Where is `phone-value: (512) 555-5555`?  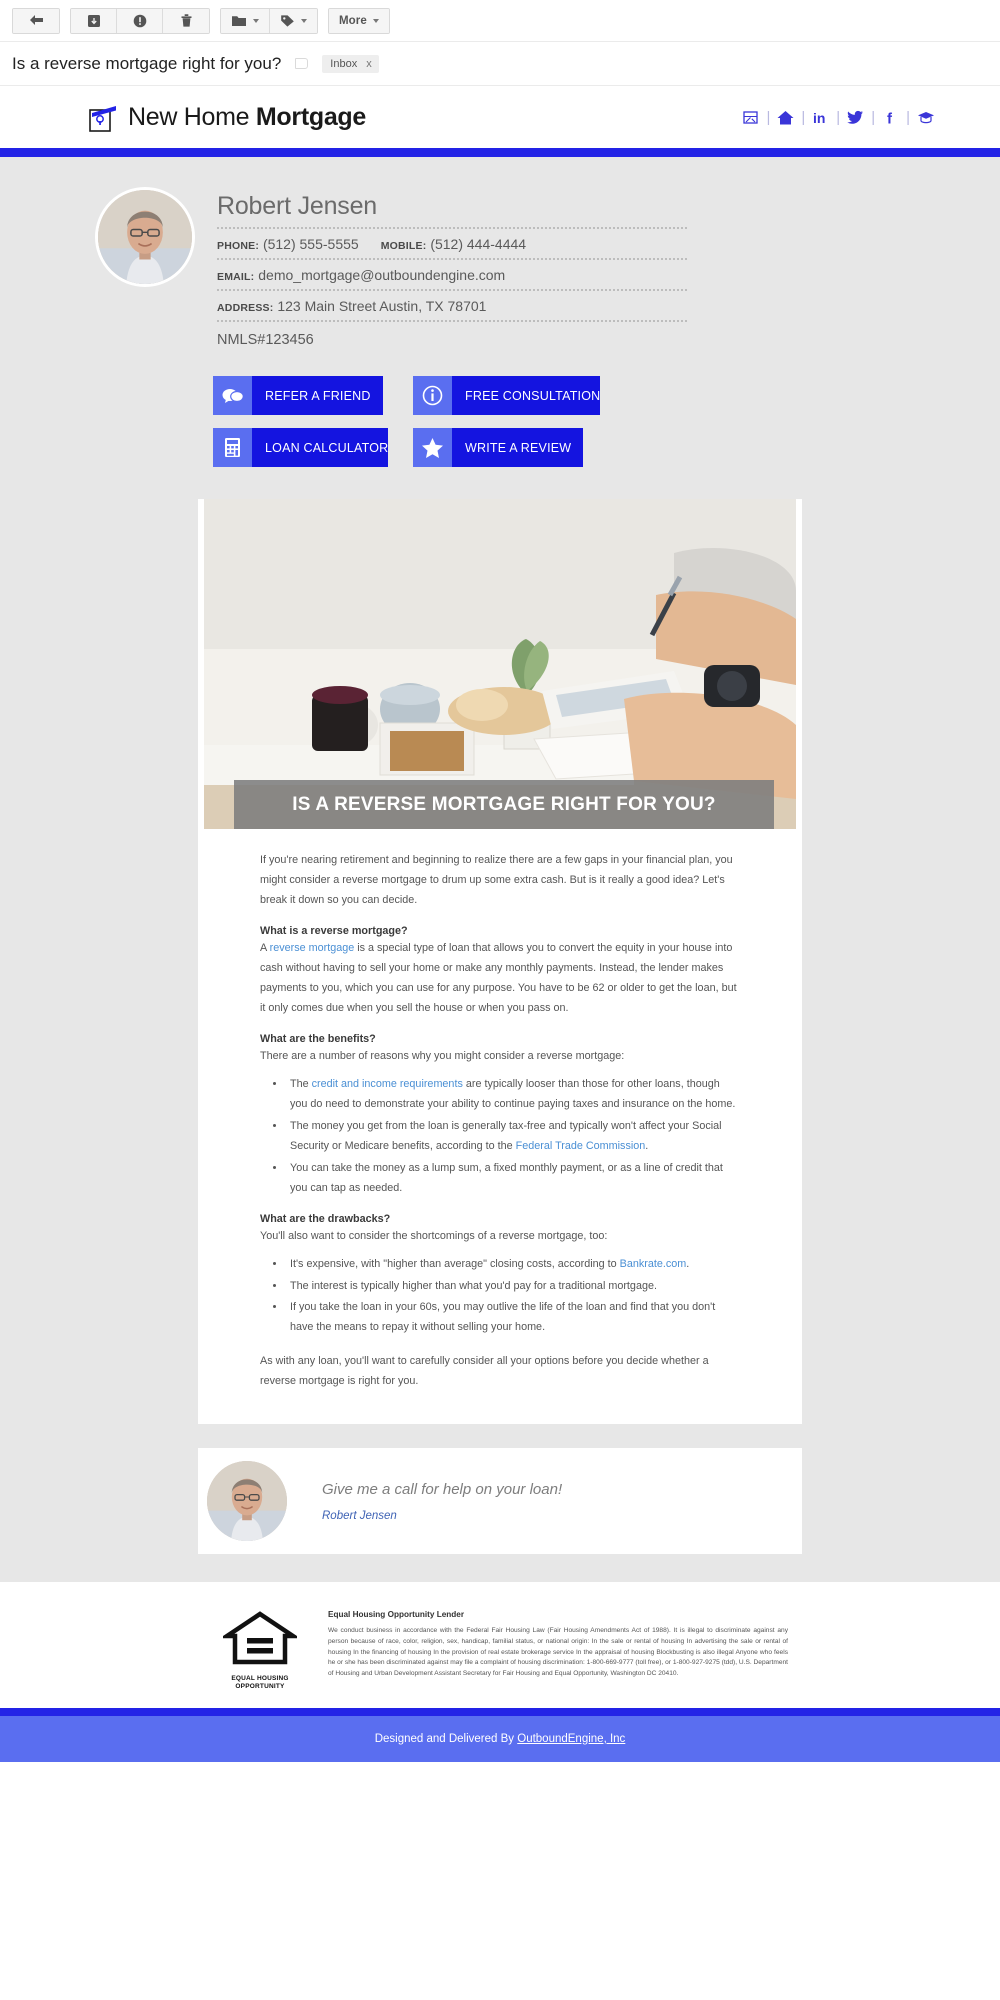
phone-value: (512) 555-5555 is located at coordinates (310, 244).